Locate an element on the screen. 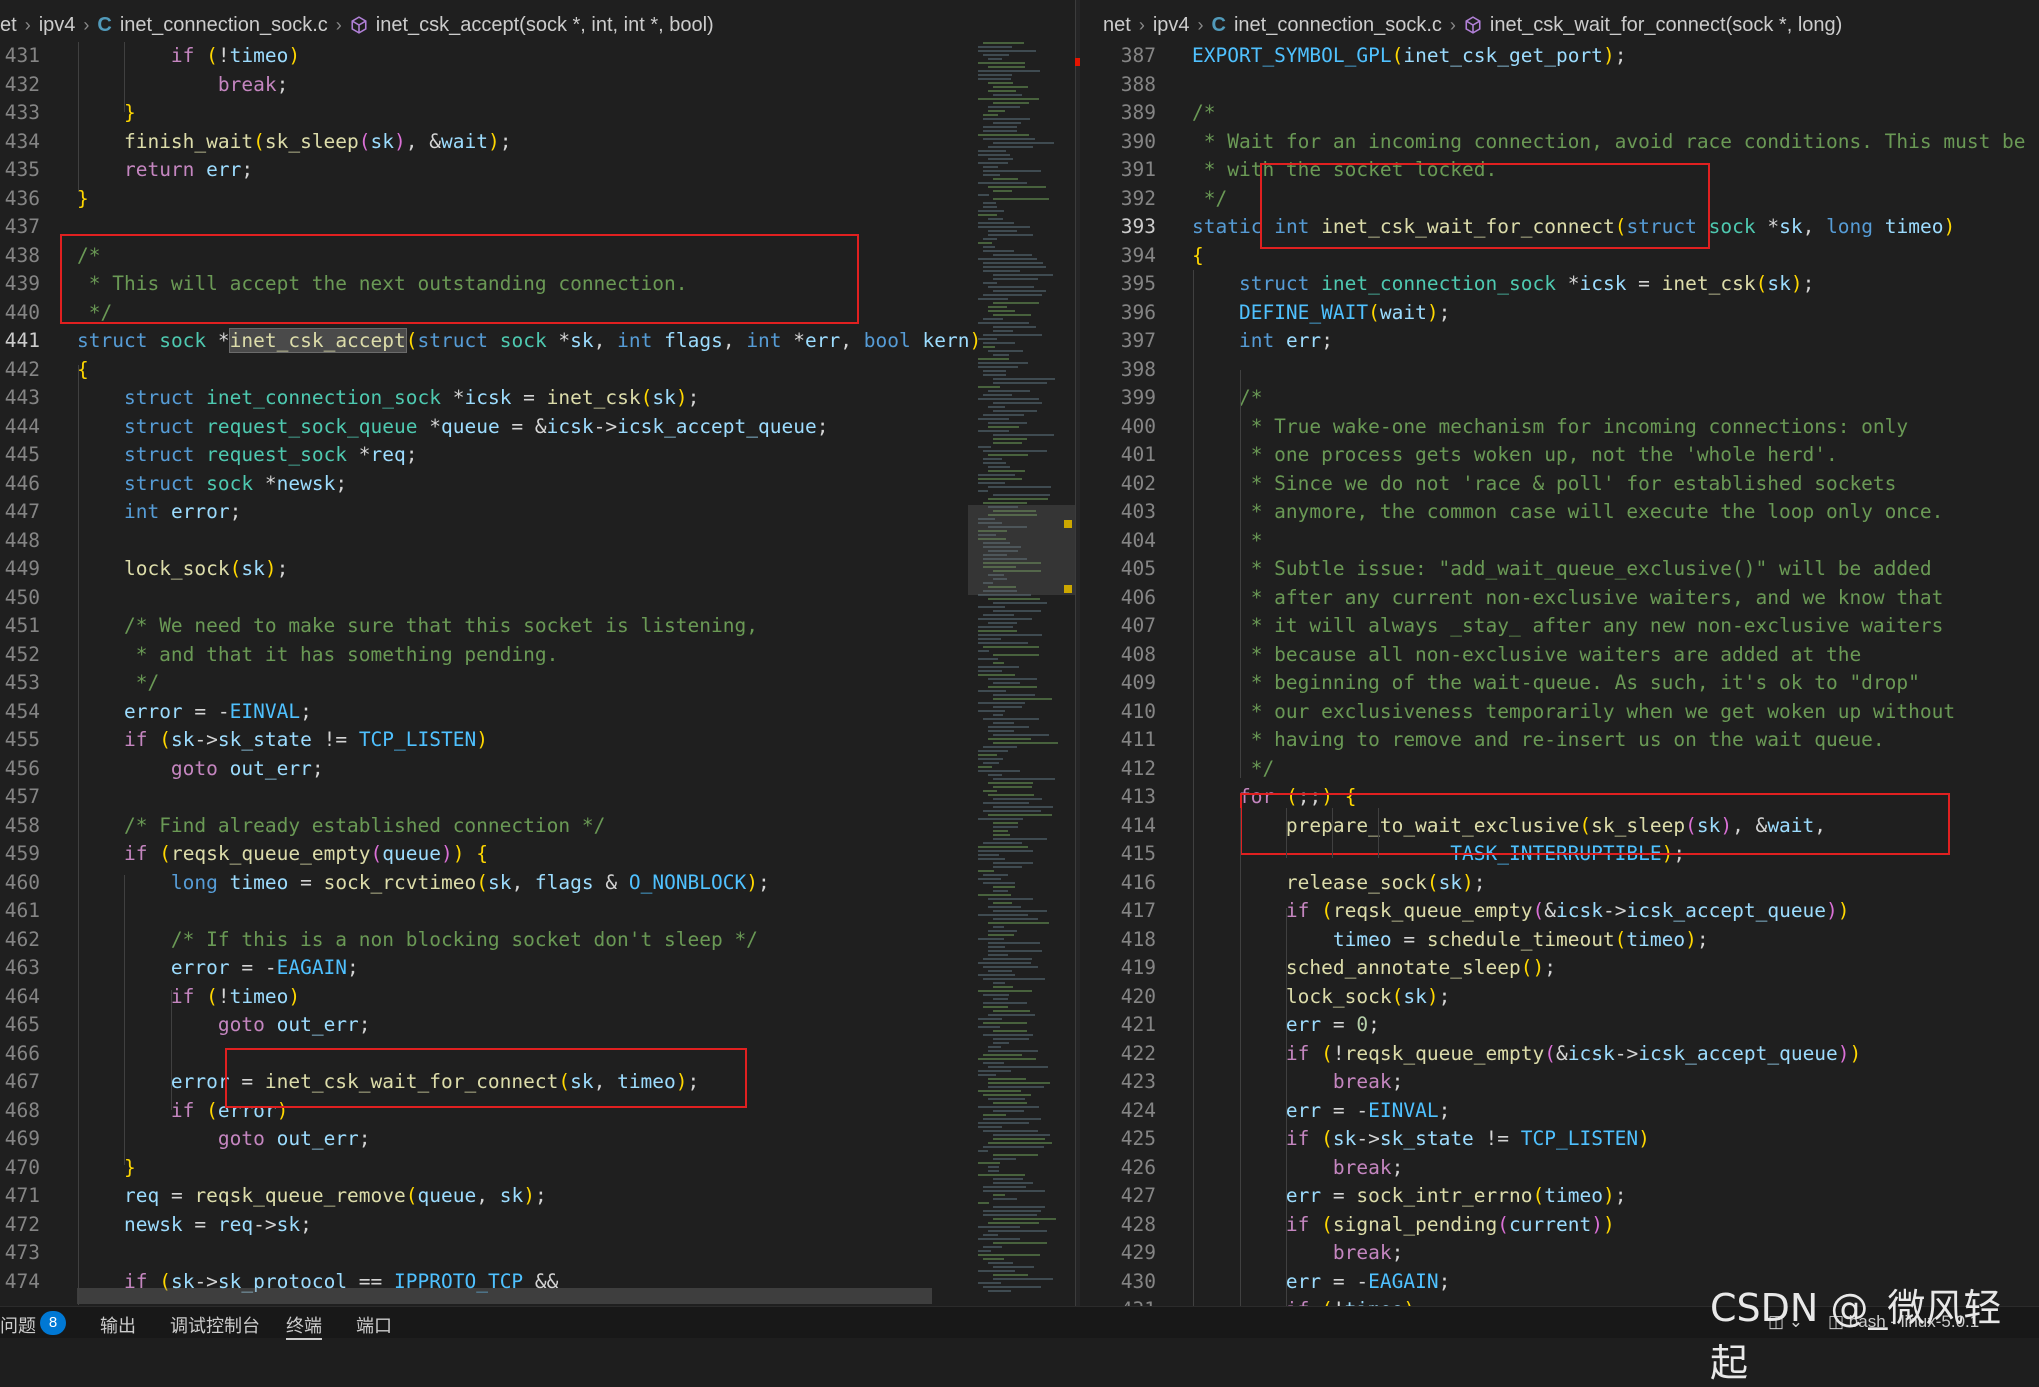 This screenshot has height=1387, width=2039. code-line: 473 is located at coordinates (537, 1253).